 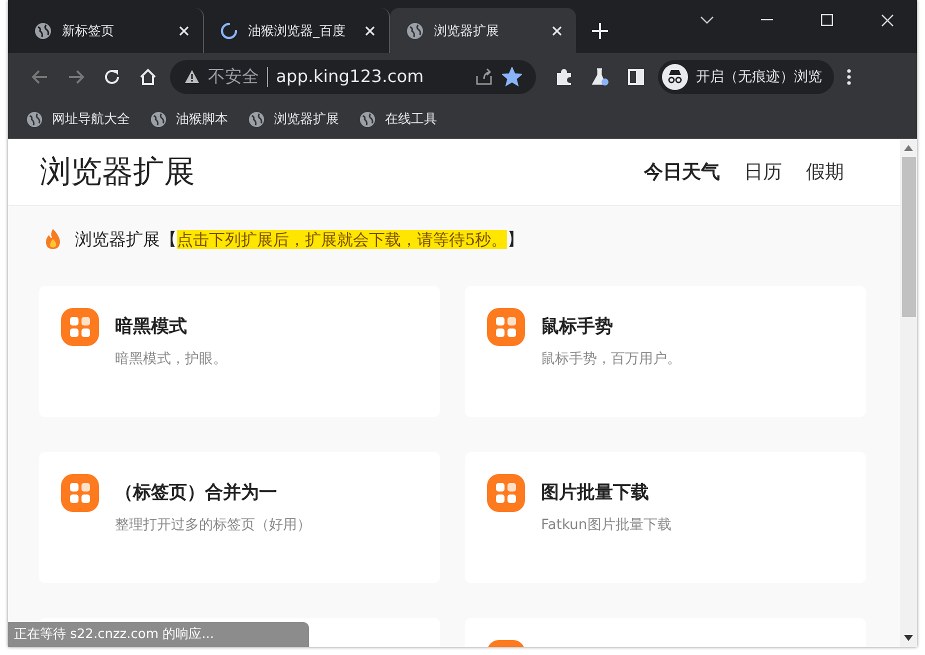 What do you see at coordinates (825, 172) in the screenshot?
I see `nav-link: 假期` at bounding box center [825, 172].